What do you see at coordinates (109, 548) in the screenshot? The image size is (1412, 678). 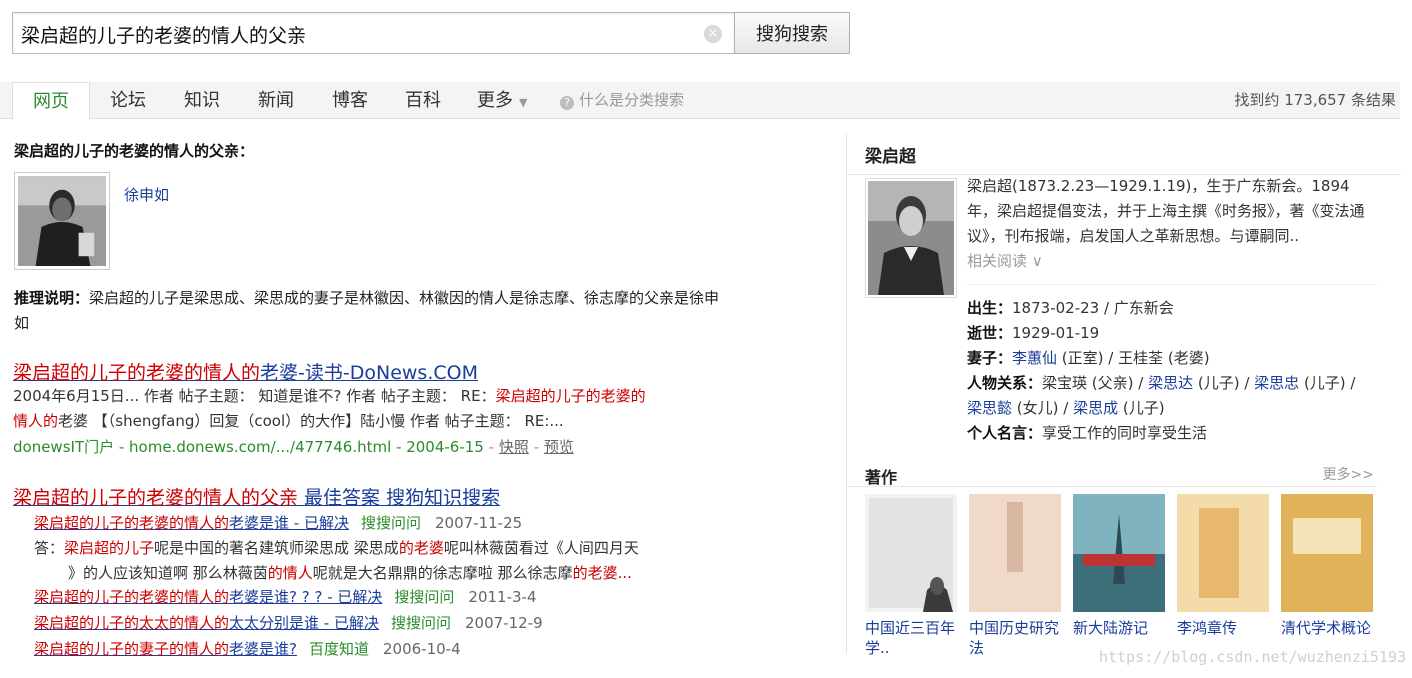 I see `snippet-highlight: 梁启超的儿子` at bounding box center [109, 548].